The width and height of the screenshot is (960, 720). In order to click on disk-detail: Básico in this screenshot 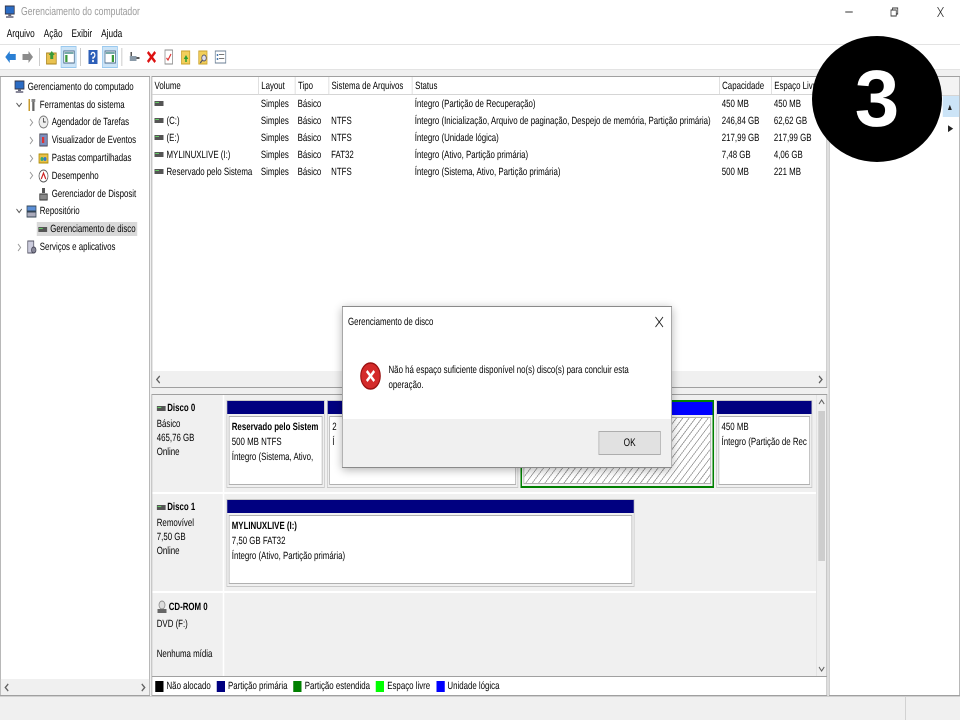, I will do `click(169, 424)`.